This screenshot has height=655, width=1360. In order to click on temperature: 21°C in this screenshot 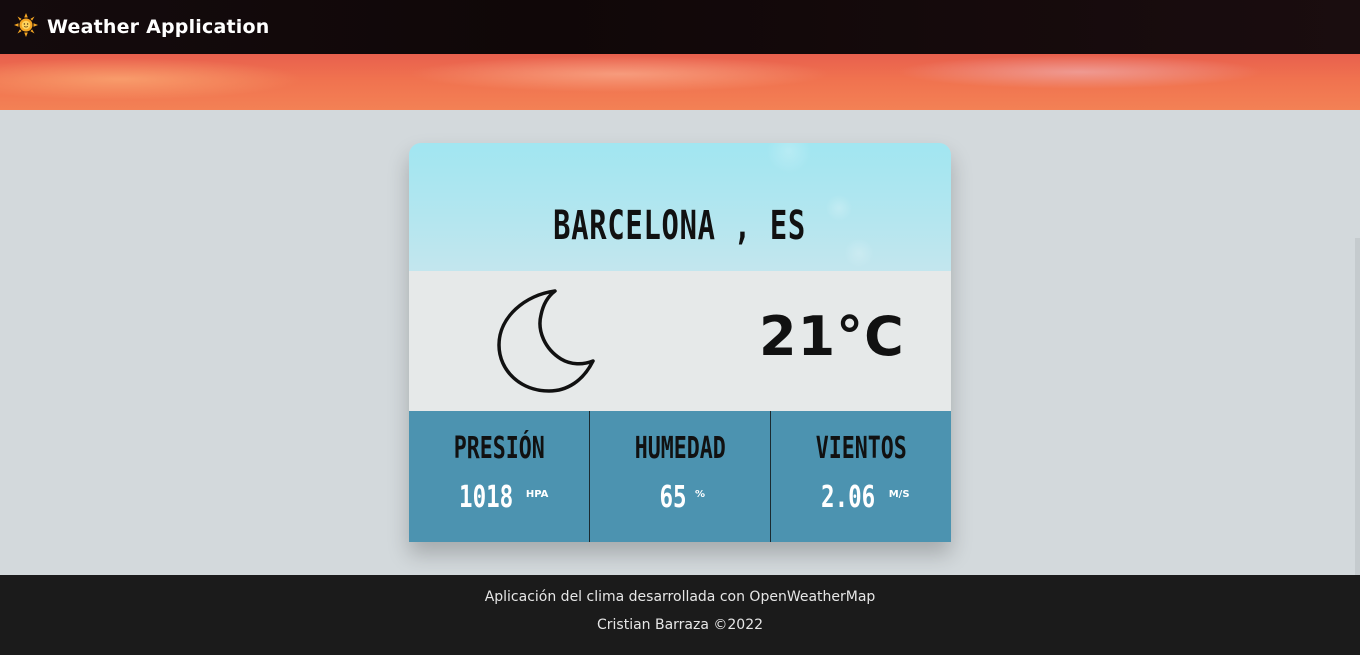, I will do `click(832, 336)`.